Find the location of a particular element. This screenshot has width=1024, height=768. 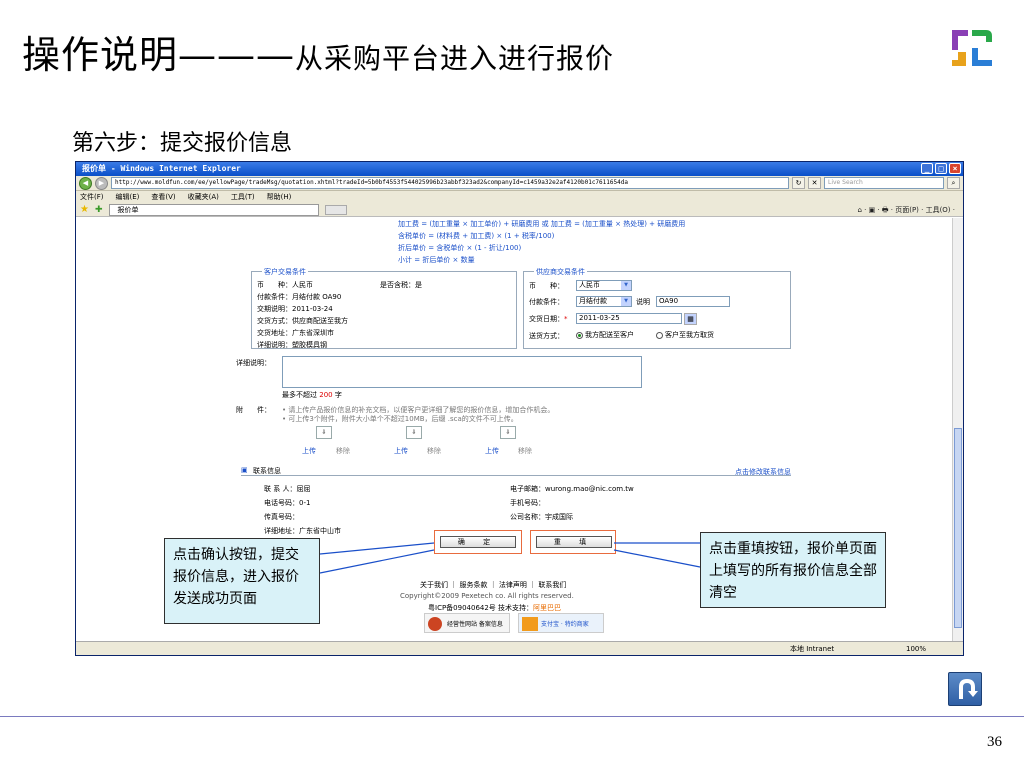

limit-prefix: 最多不超过 is located at coordinates (299, 395).